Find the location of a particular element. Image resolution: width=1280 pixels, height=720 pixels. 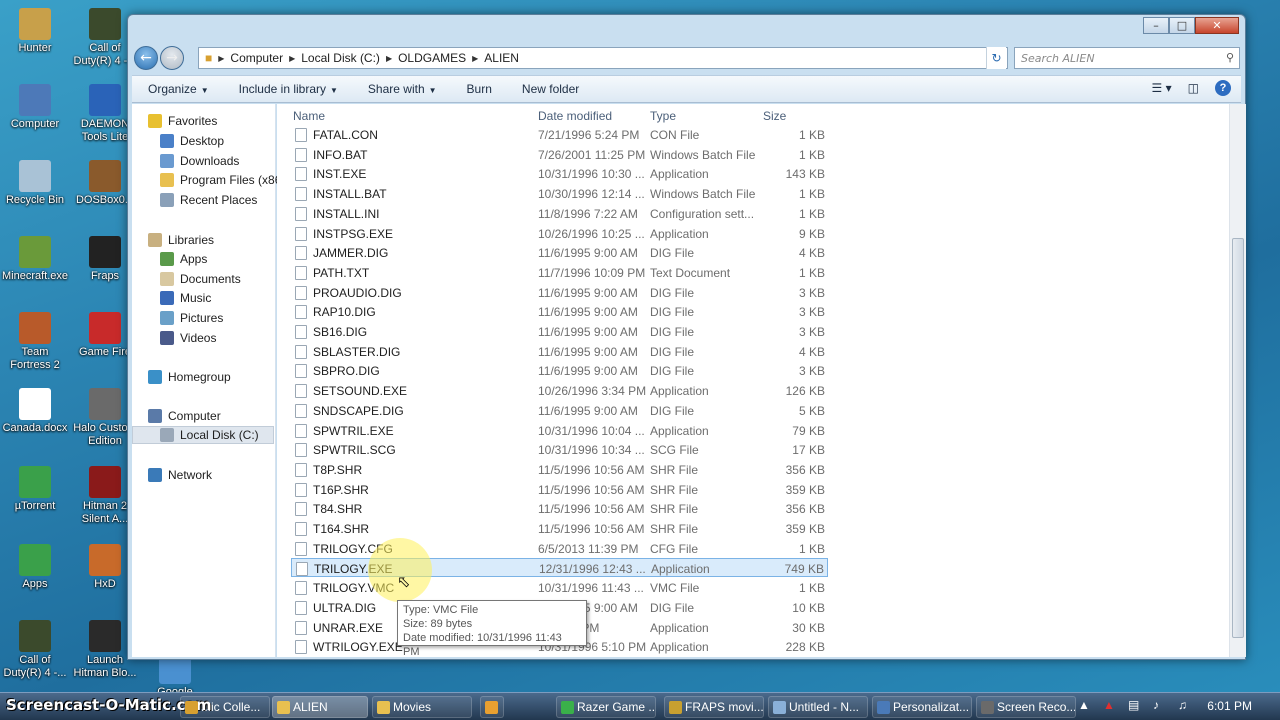

file-row: JAMMER.DIG 11/6/1995 9:00 AM DIG File 4 KB is located at coordinates (559, 252).